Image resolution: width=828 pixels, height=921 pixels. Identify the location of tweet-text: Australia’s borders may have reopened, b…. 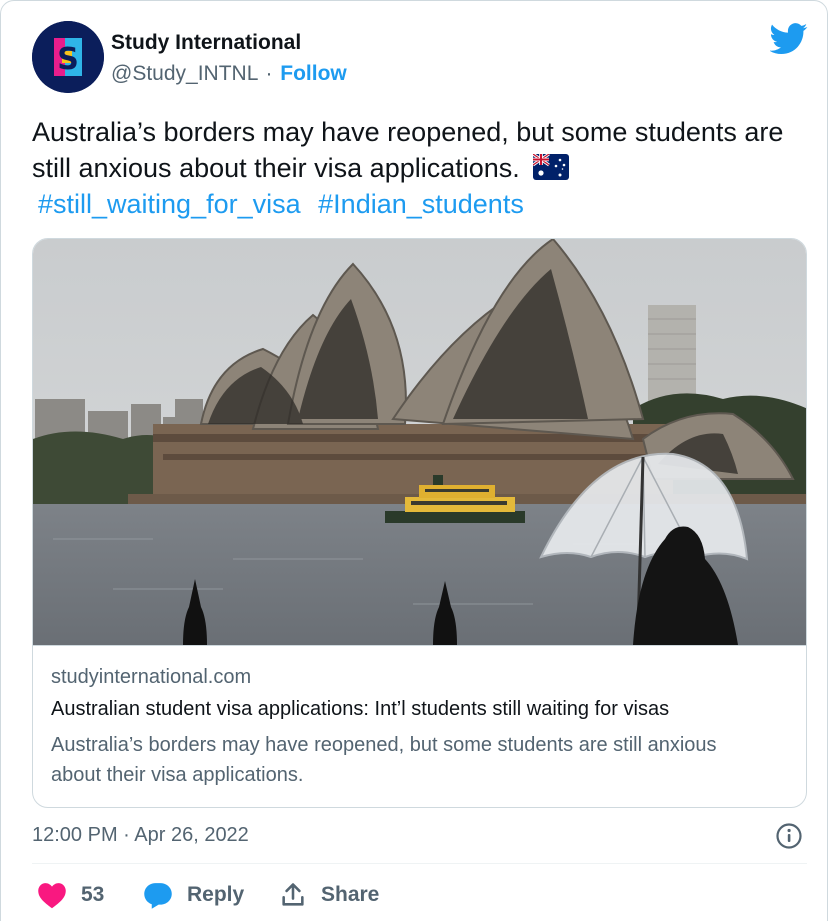
(422, 168).